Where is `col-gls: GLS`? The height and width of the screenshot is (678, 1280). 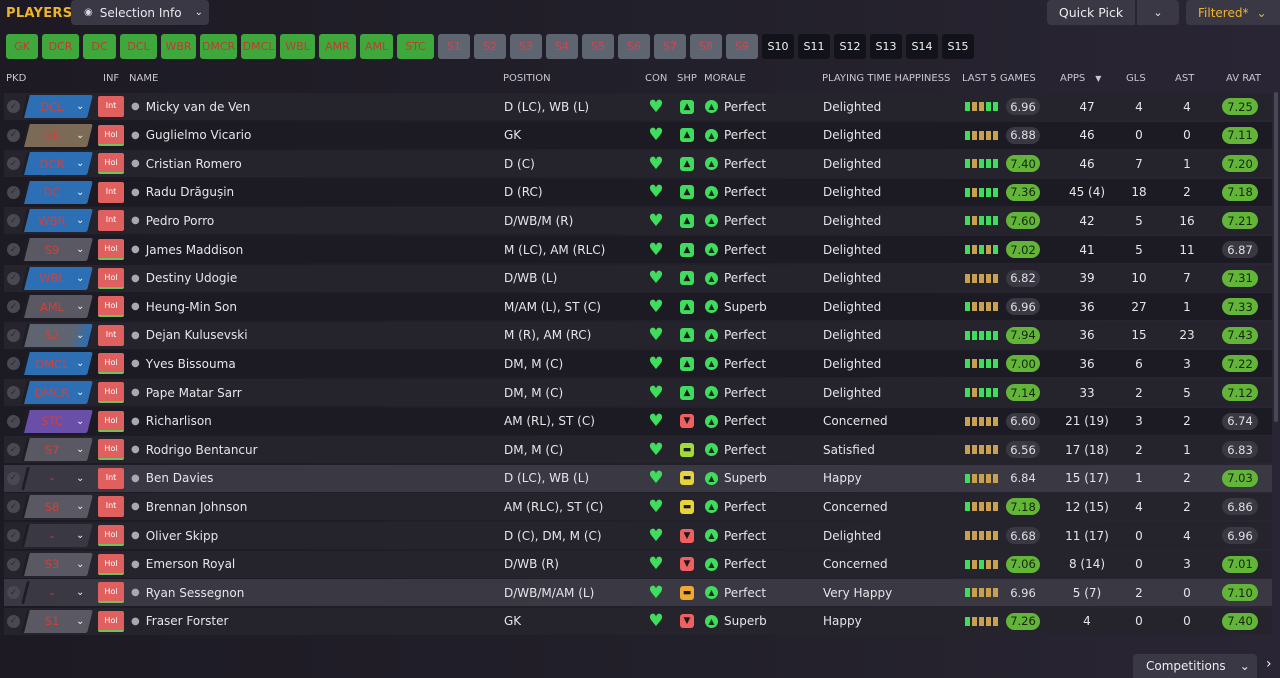
col-gls: GLS is located at coordinates (1136, 78).